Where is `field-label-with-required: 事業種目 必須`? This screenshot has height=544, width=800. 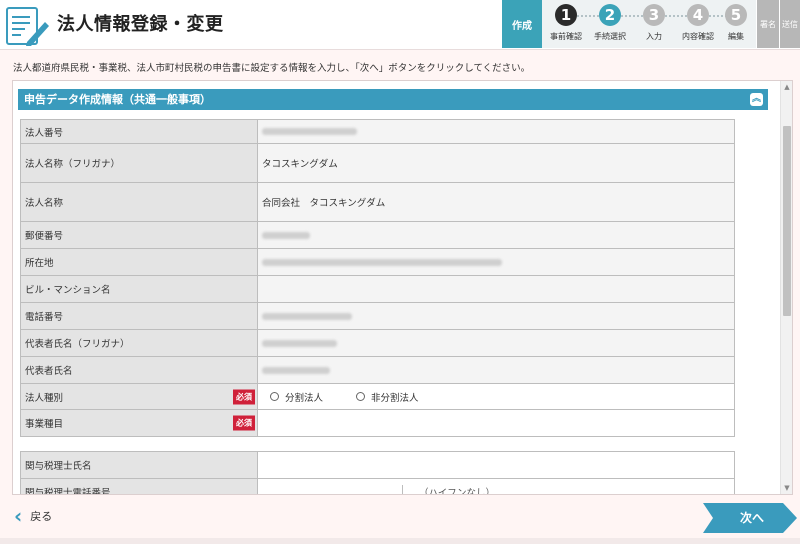 field-label-with-required: 事業種目 必須 is located at coordinates (139, 423).